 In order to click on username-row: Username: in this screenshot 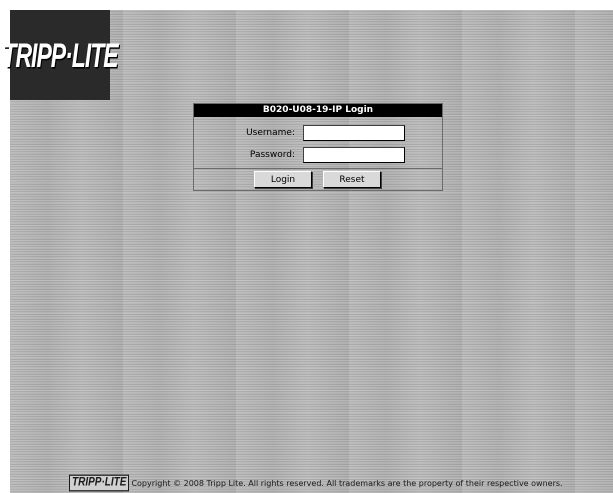, I will do `click(318, 133)`.